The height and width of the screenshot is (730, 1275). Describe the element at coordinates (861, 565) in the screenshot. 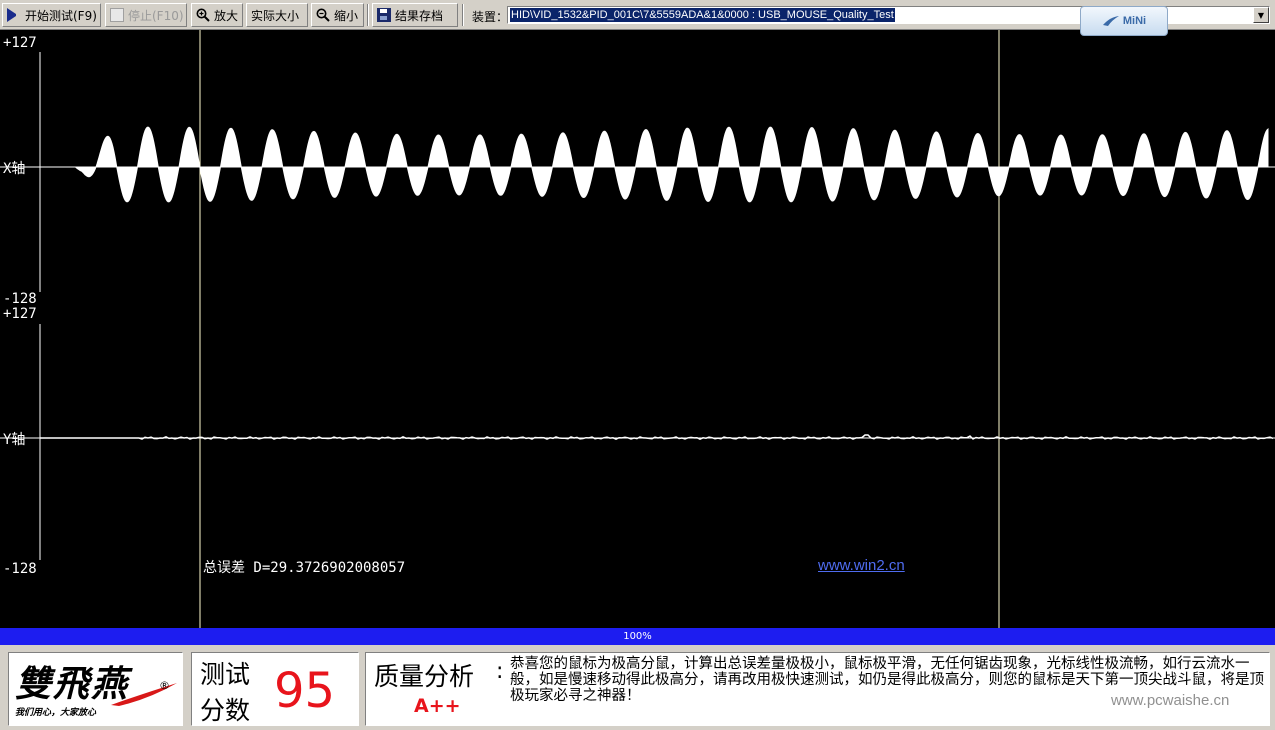

I see `website-link: www.win2.cn` at that location.